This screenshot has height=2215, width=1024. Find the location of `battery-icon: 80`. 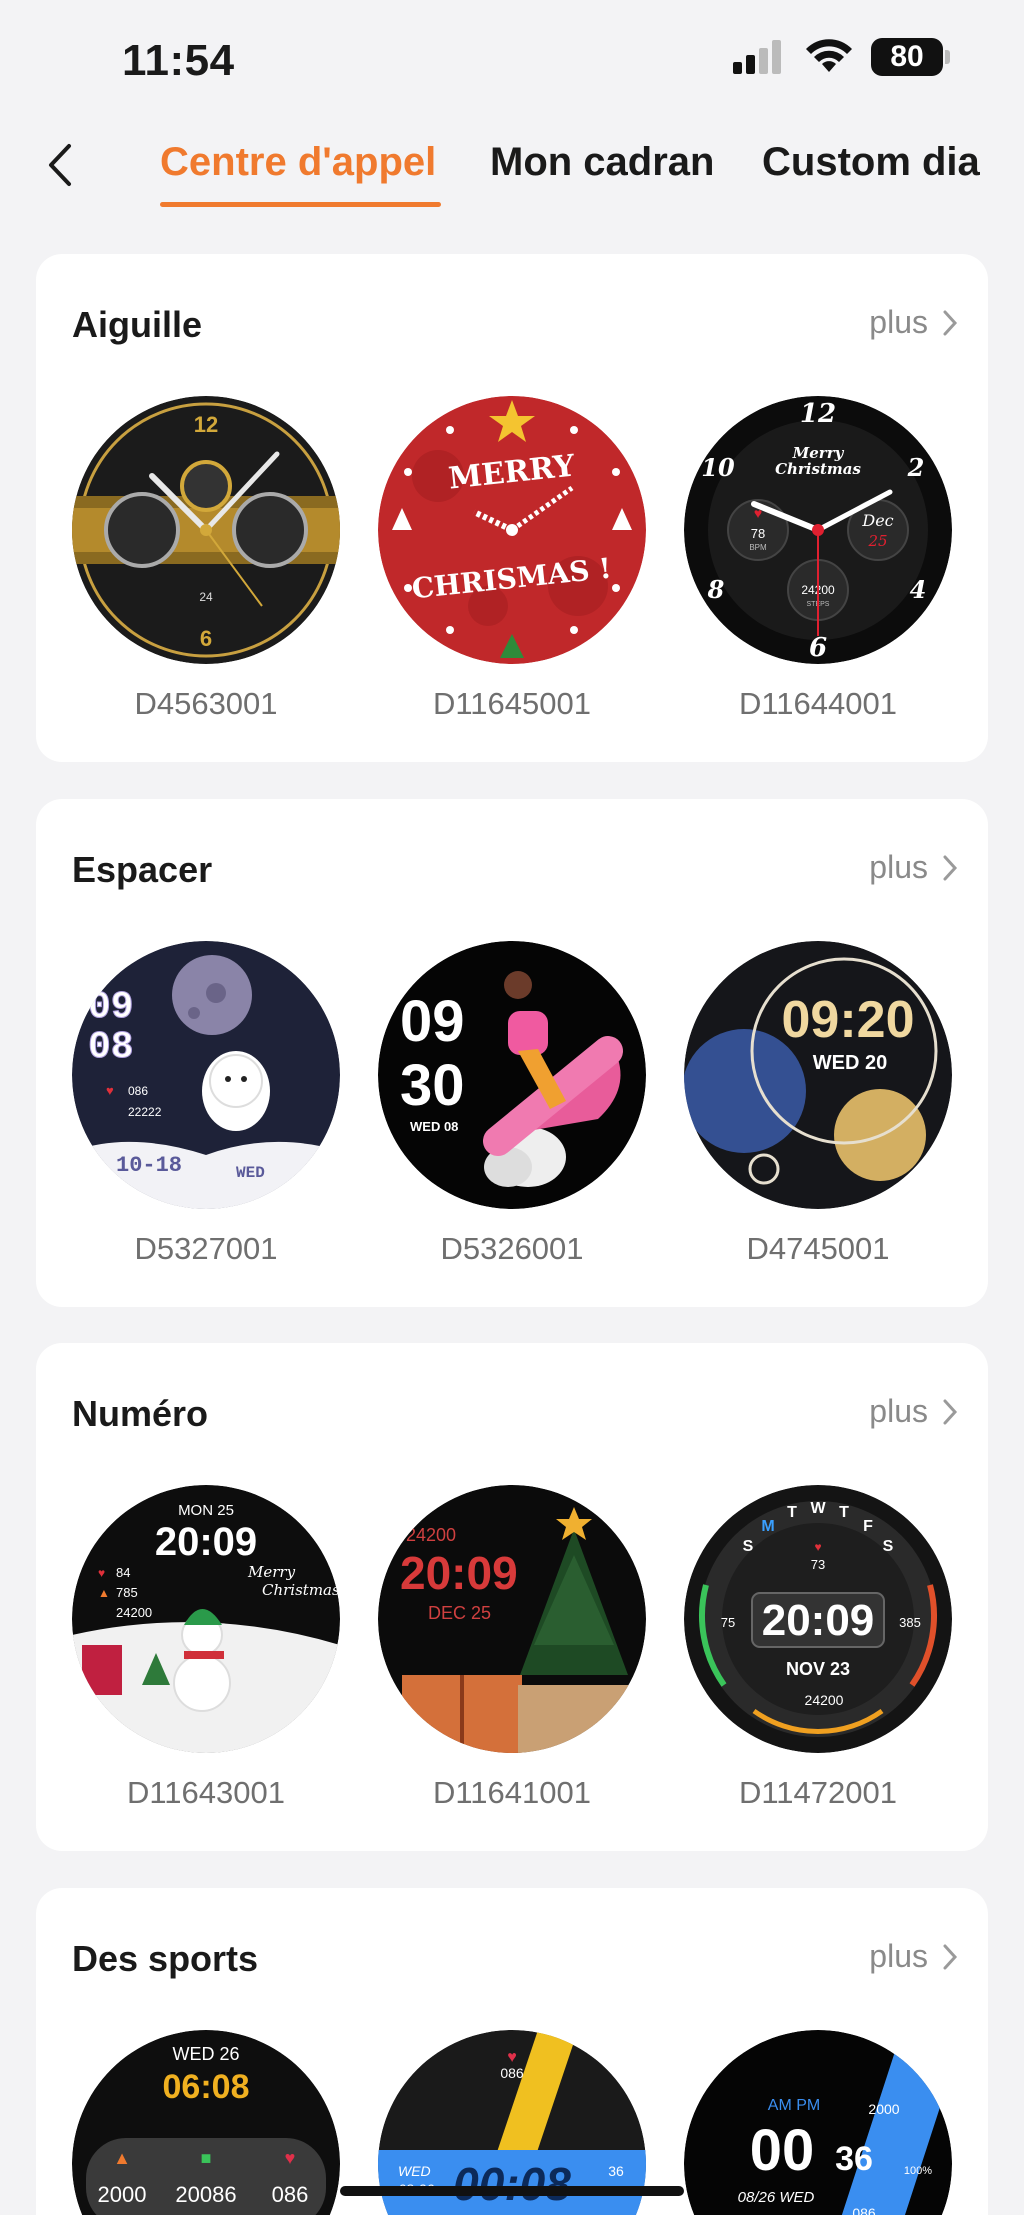

battery-icon: 80 is located at coordinates (910, 57).